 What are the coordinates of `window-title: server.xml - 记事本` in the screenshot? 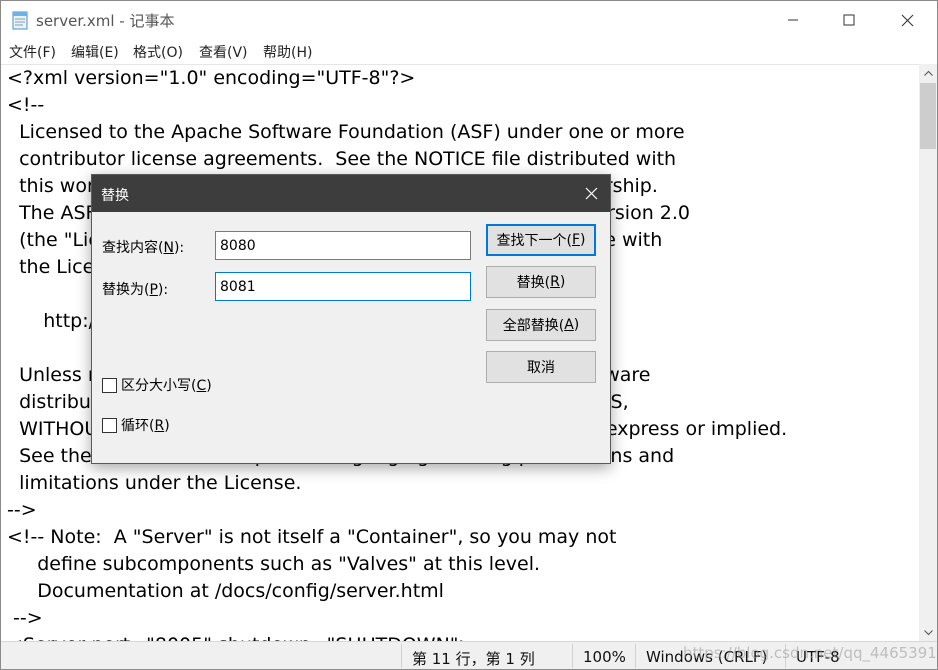 It's located at (105, 21).